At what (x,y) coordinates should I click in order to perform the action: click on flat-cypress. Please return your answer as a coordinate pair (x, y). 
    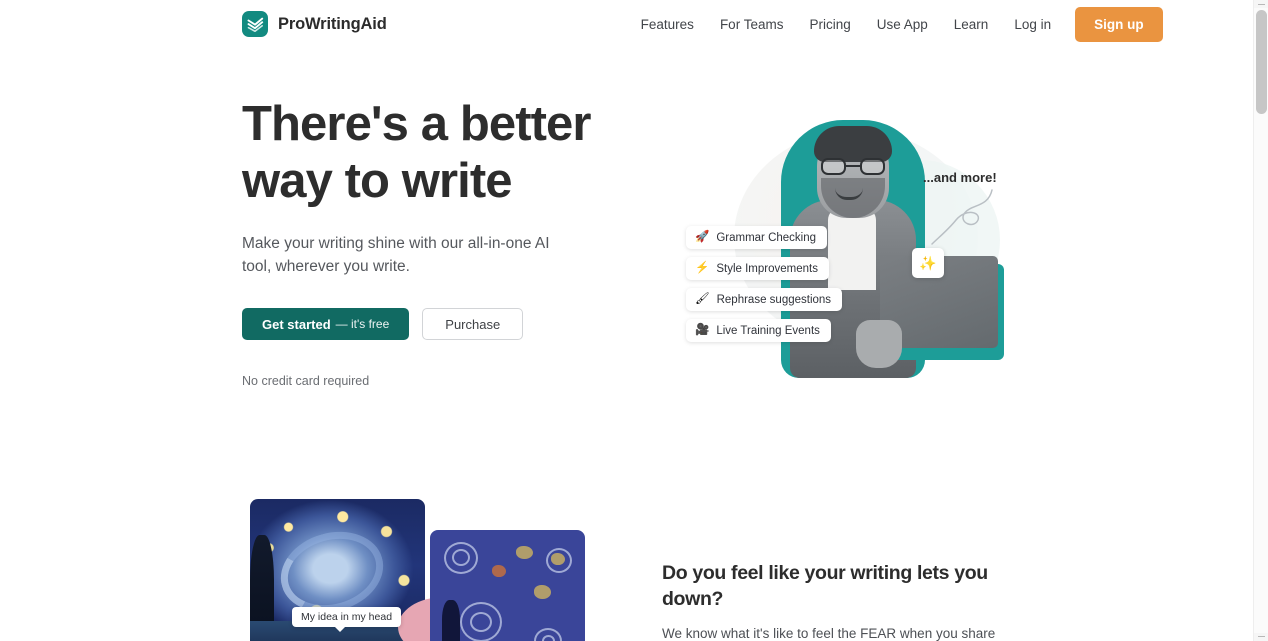
    Looking at the image, I should click on (451, 620).